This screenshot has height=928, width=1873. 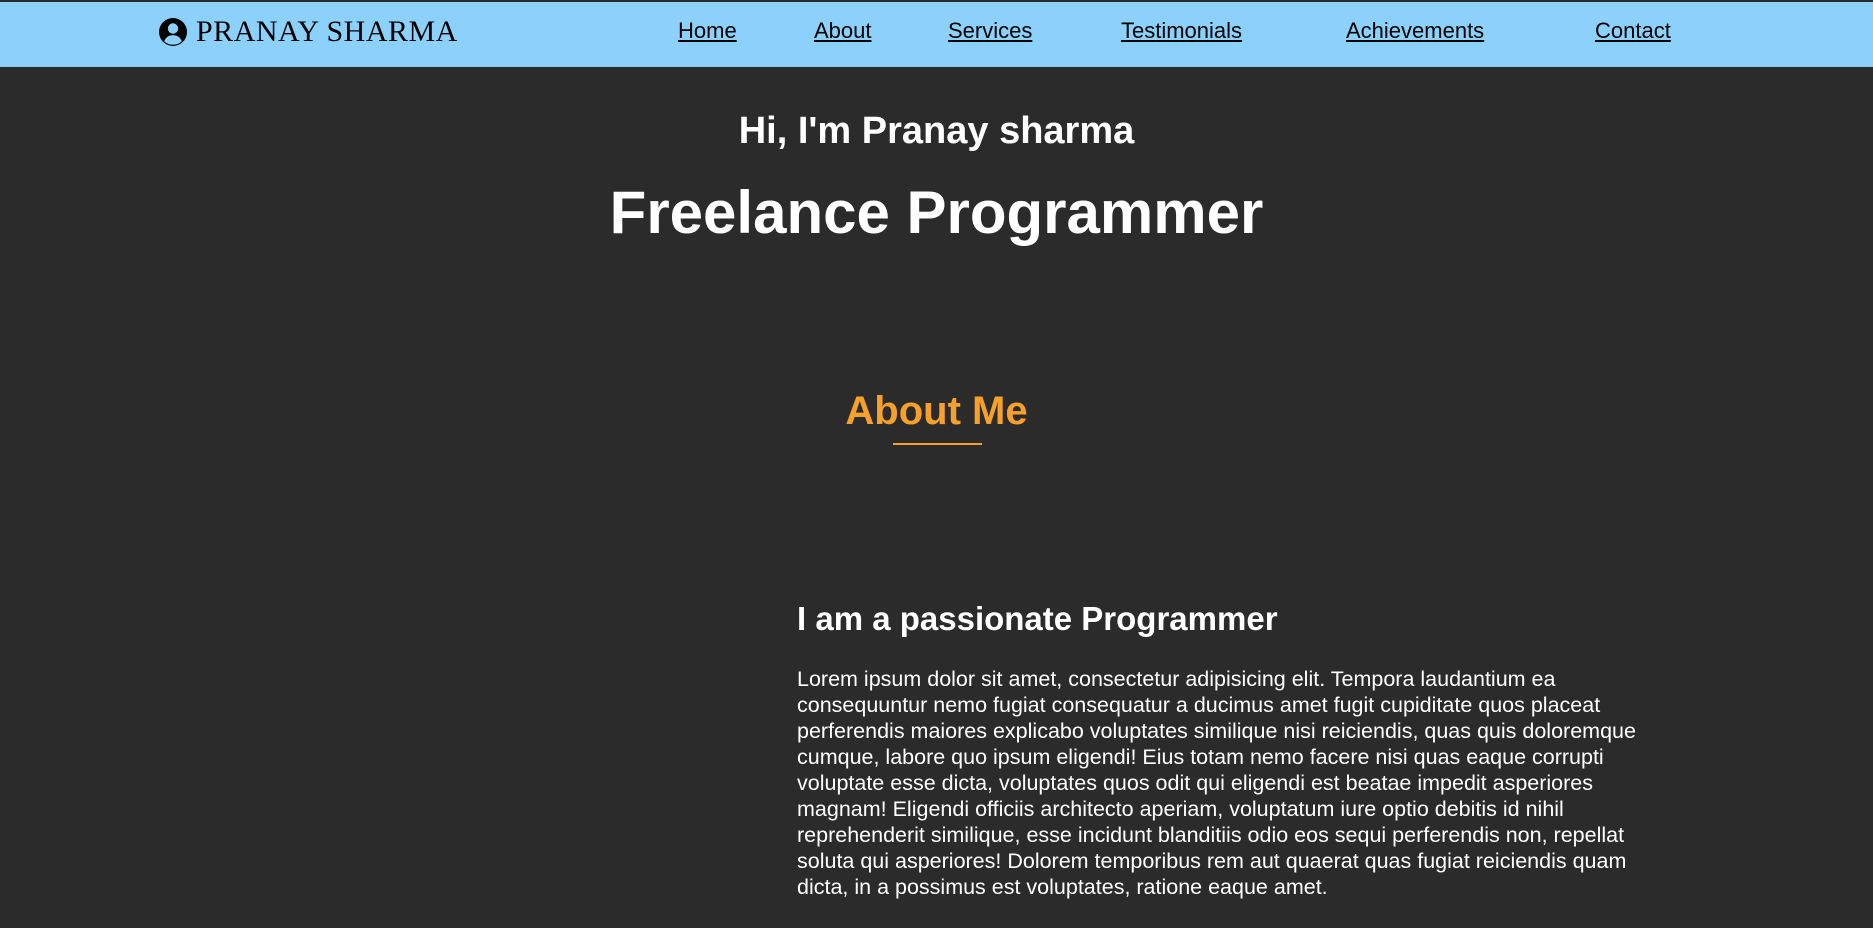 What do you see at coordinates (1415, 31) in the screenshot?
I see `nav-link-achievements: Achievements` at bounding box center [1415, 31].